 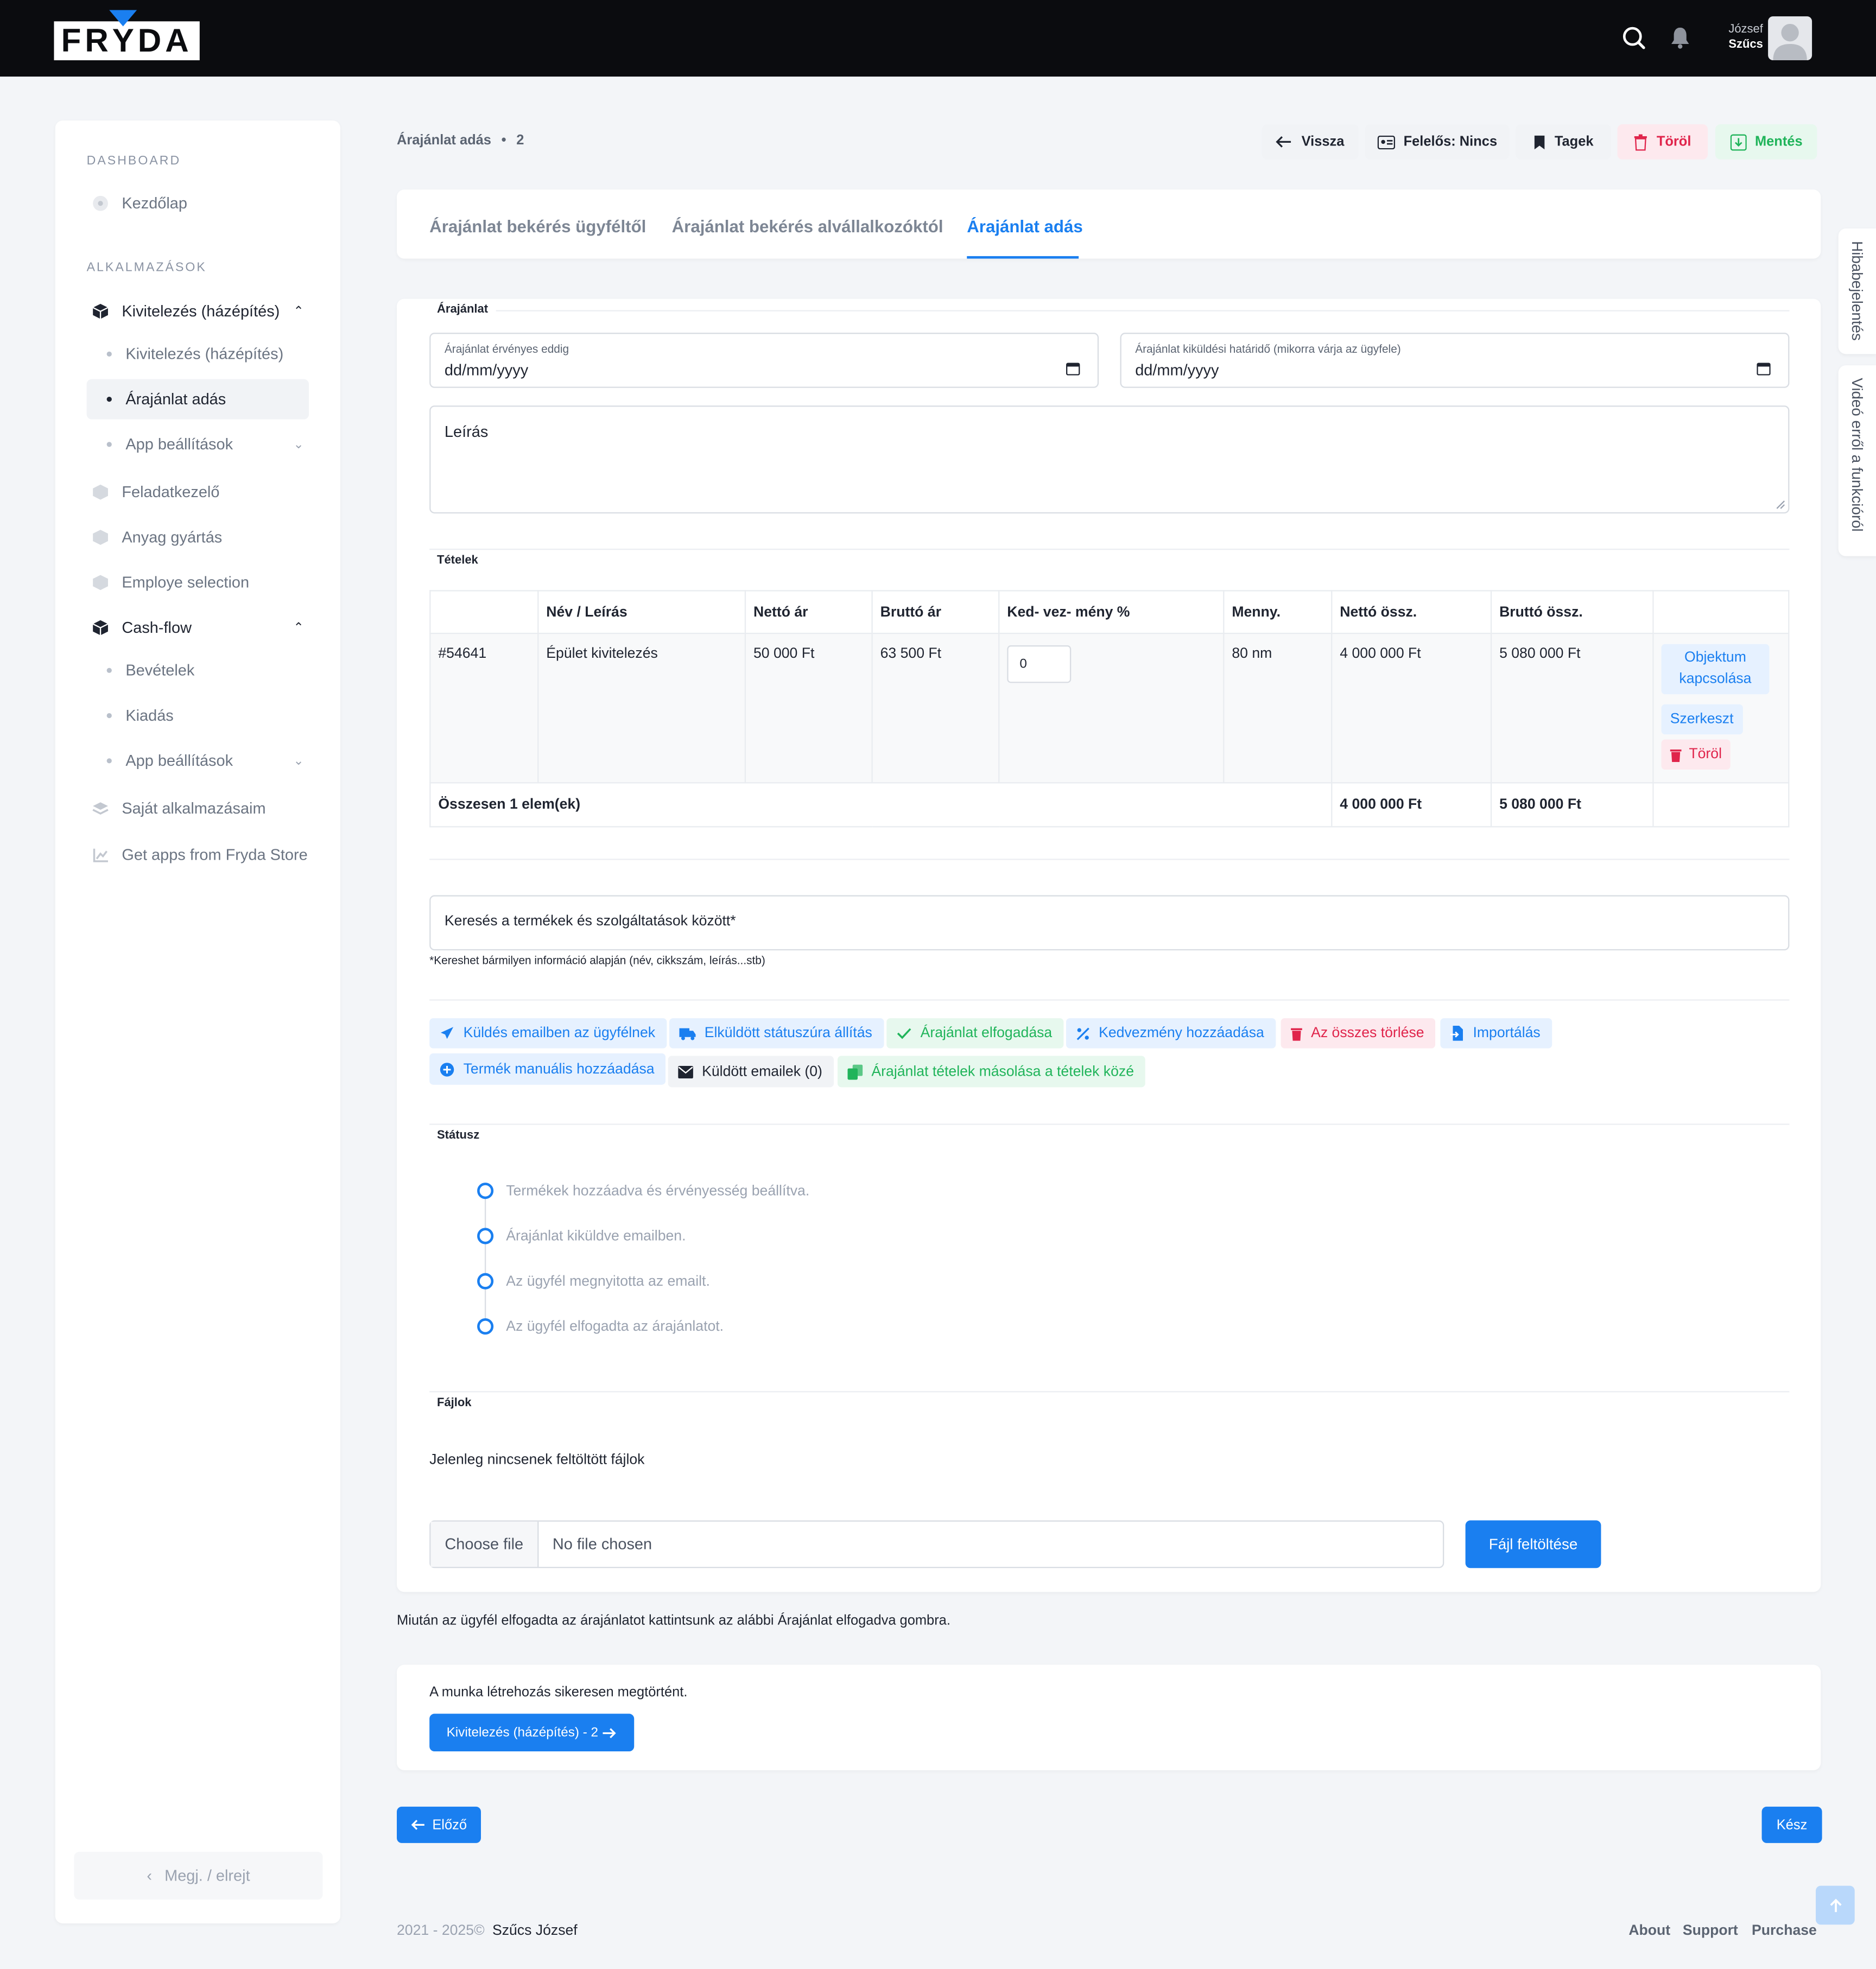 What do you see at coordinates (520, 140) in the screenshot?
I see `breadcrumb-id: 2` at bounding box center [520, 140].